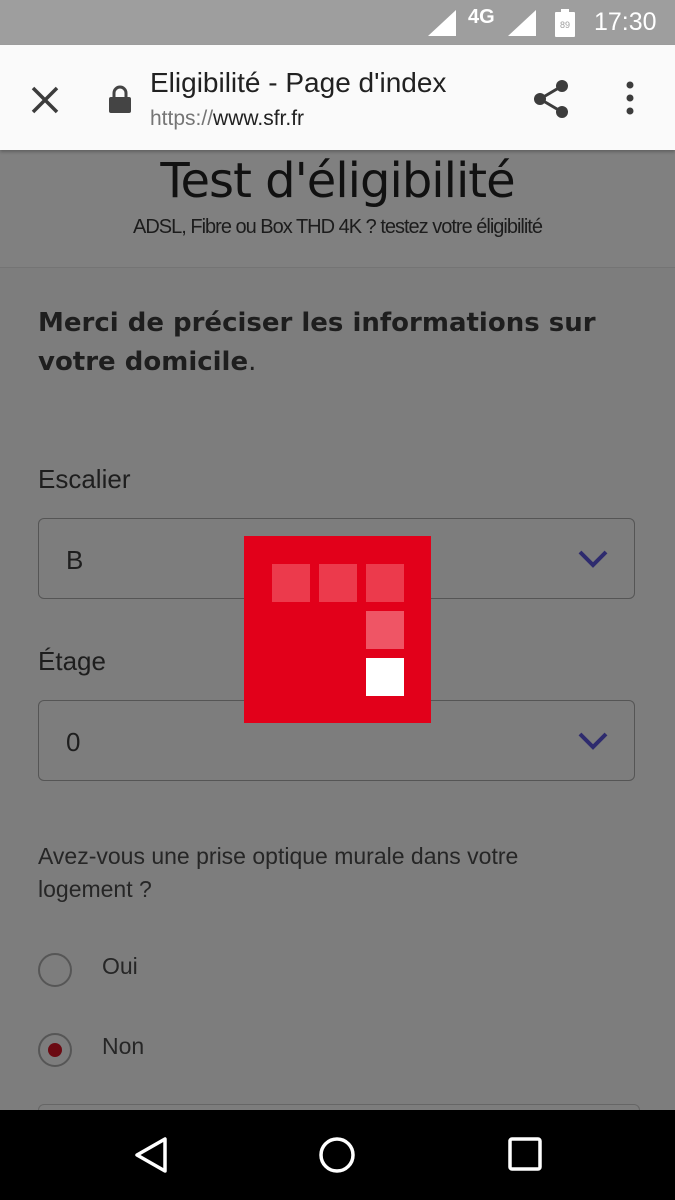 This screenshot has width=675, height=1200. Describe the element at coordinates (72, 661) in the screenshot. I see `etage-label: Étage` at that location.